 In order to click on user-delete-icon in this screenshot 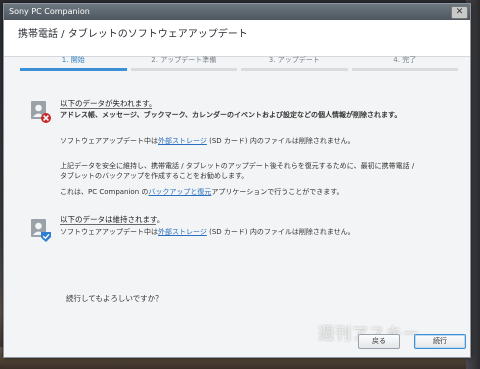, I will do `click(41, 112)`.